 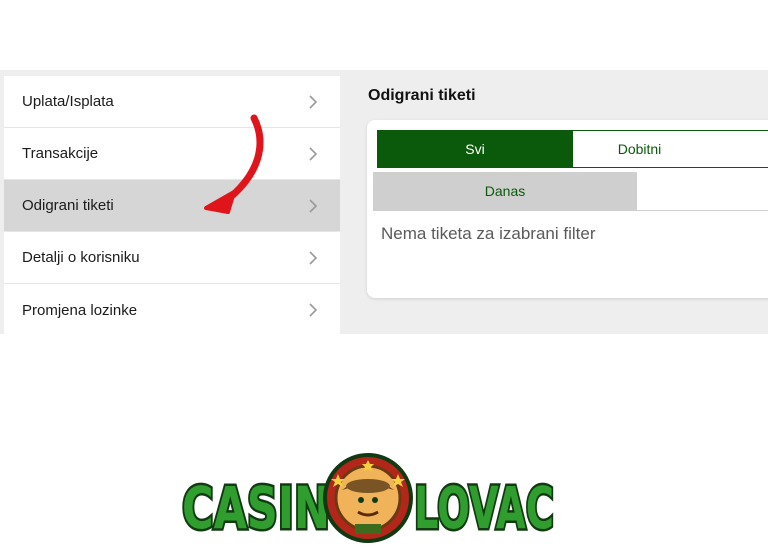 I want to click on sidebar-item-label: Promjena lozinke, so click(x=80, y=310).